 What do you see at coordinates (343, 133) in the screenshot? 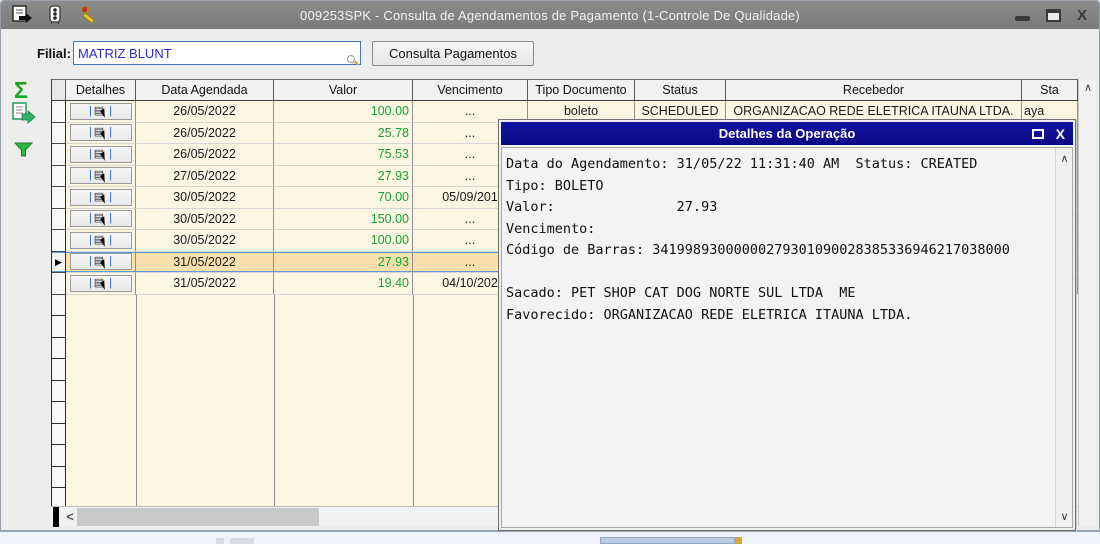
I see `cell-valor: 25.78` at bounding box center [343, 133].